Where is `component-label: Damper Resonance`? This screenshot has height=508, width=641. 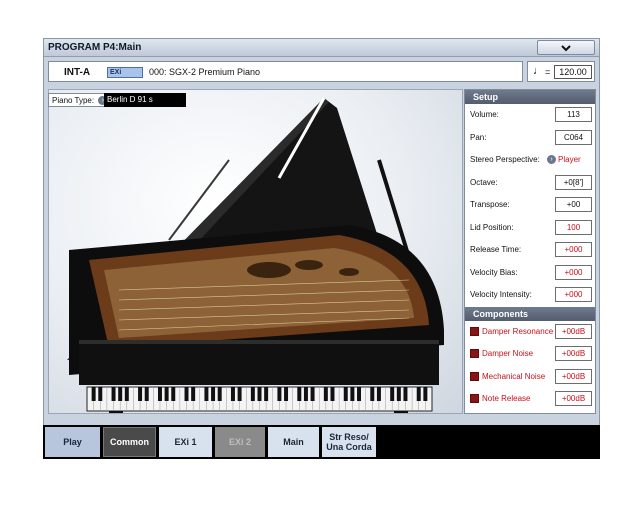
component-label: Damper Resonance is located at coordinates (518, 331).